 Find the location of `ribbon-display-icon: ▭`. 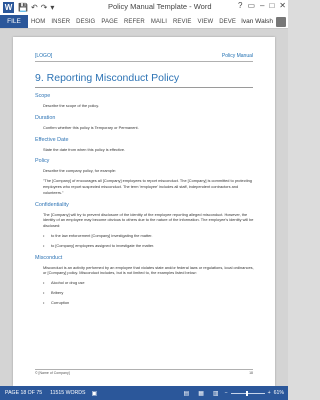

ribbon-display-icon: ▭ is located at coordinates (251, 5).